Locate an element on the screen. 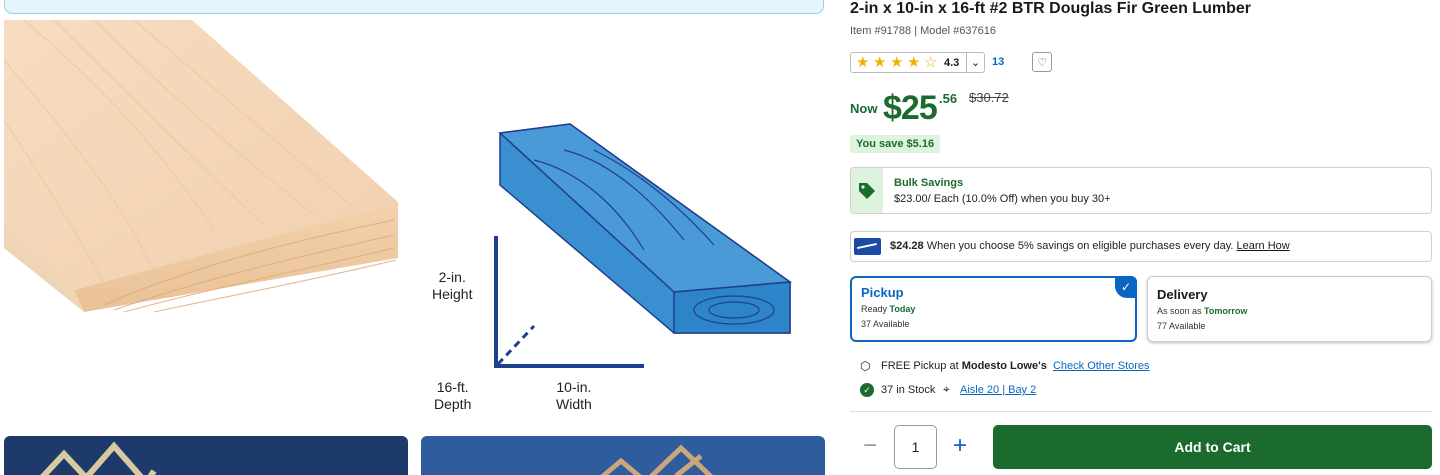  price-cents: .56 is located at coordinates (948, 98).